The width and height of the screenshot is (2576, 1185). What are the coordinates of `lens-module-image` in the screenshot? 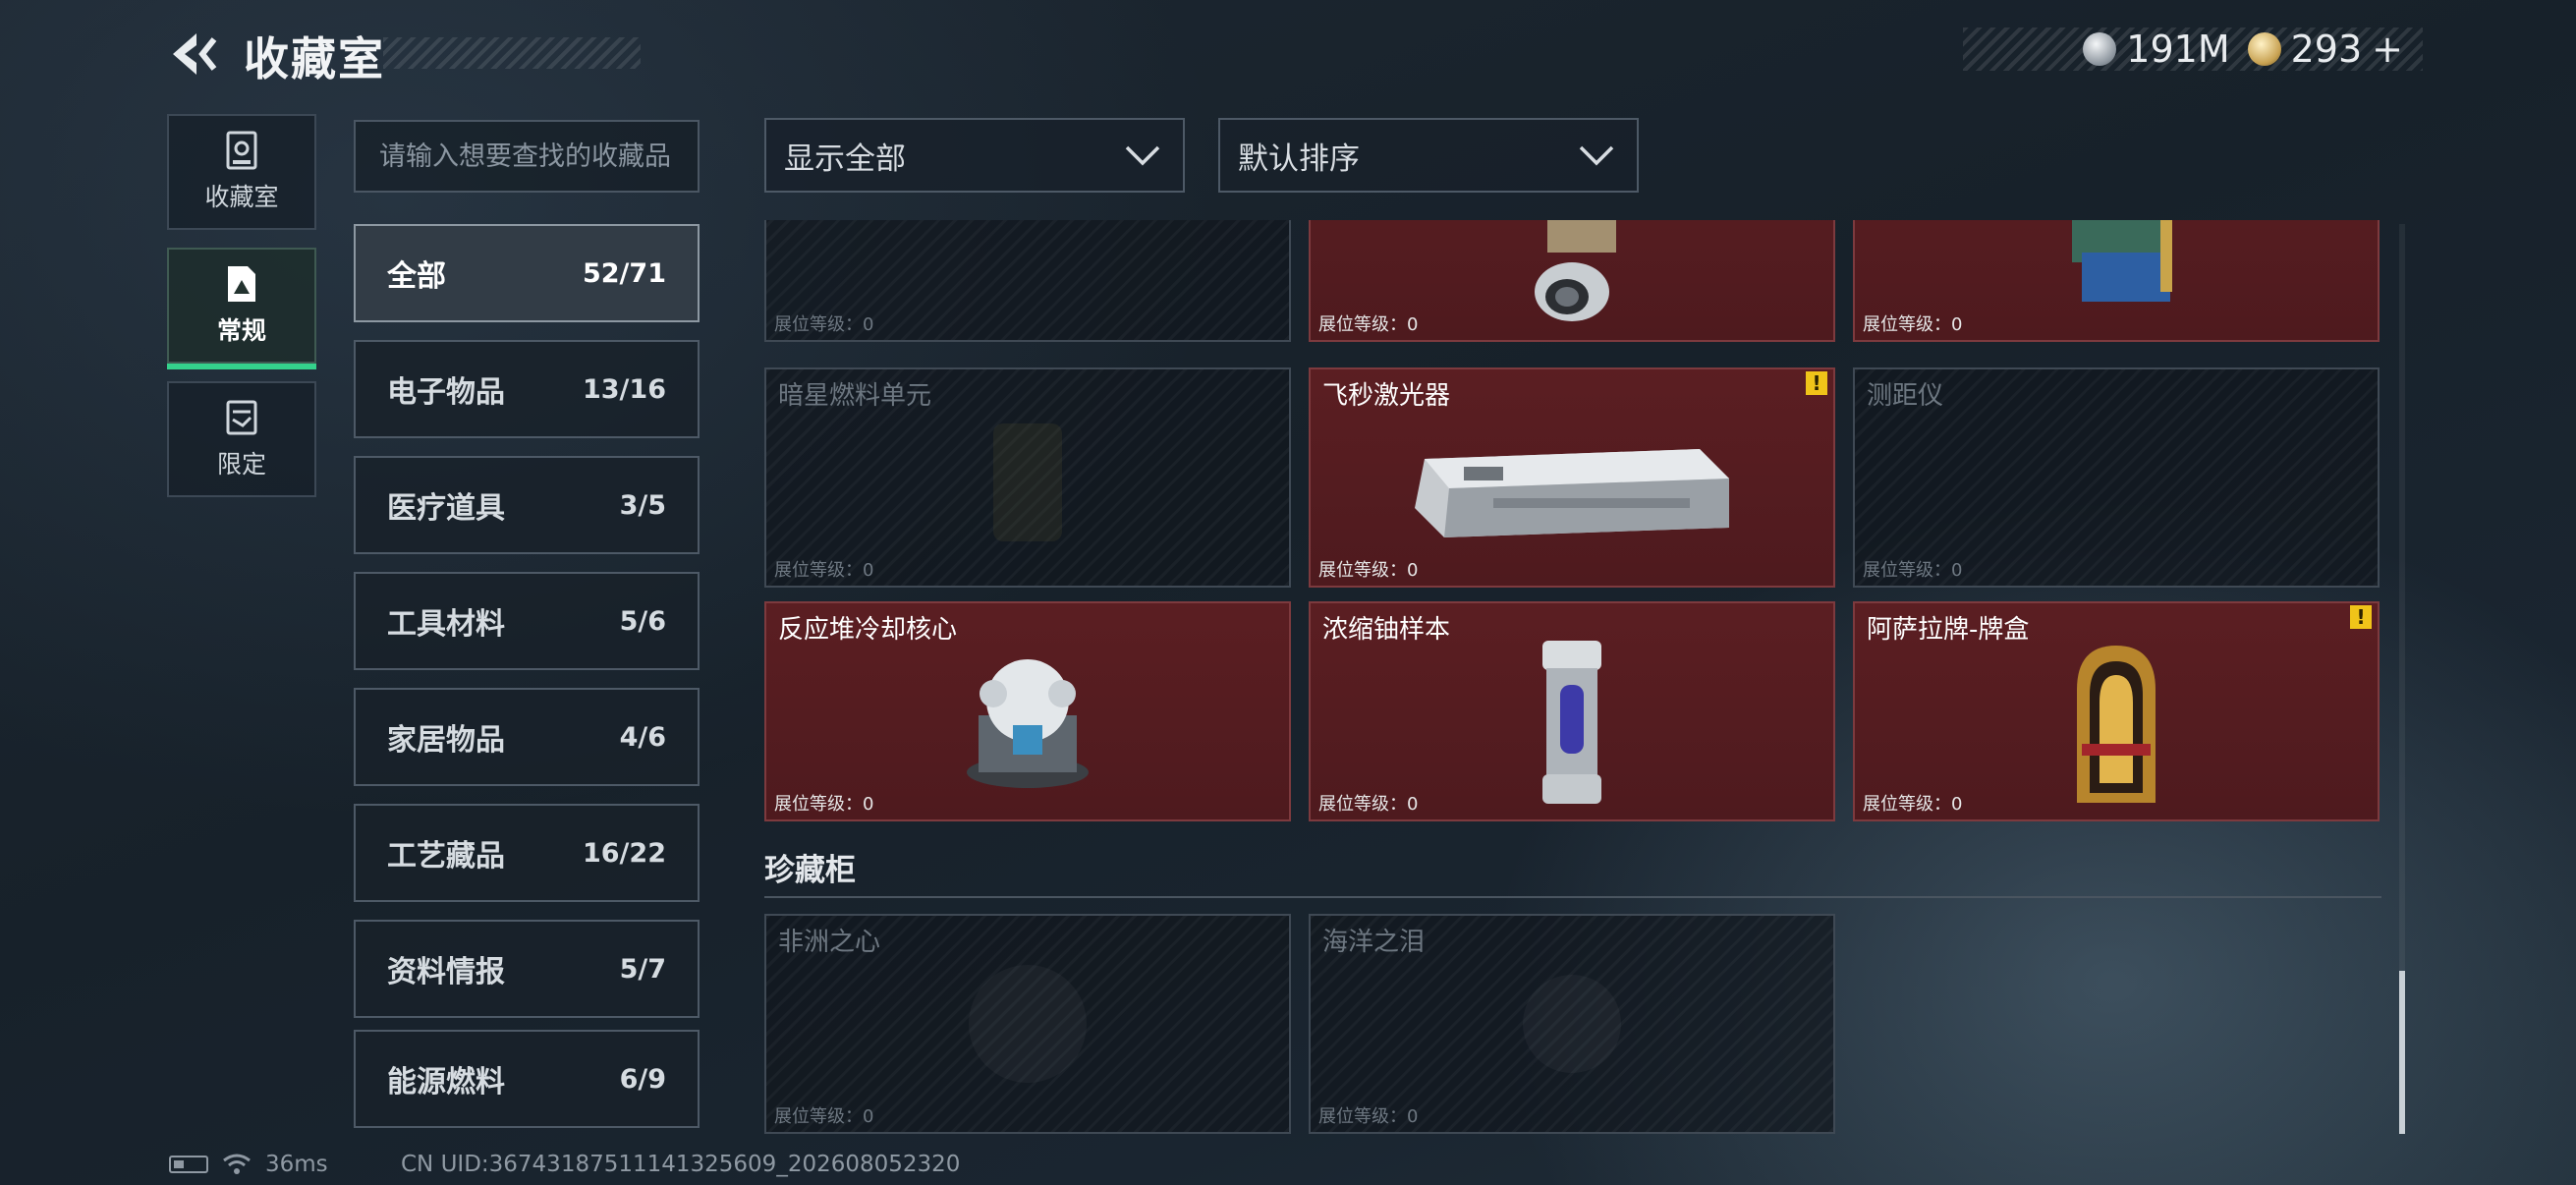 It's located at (1575, 271).